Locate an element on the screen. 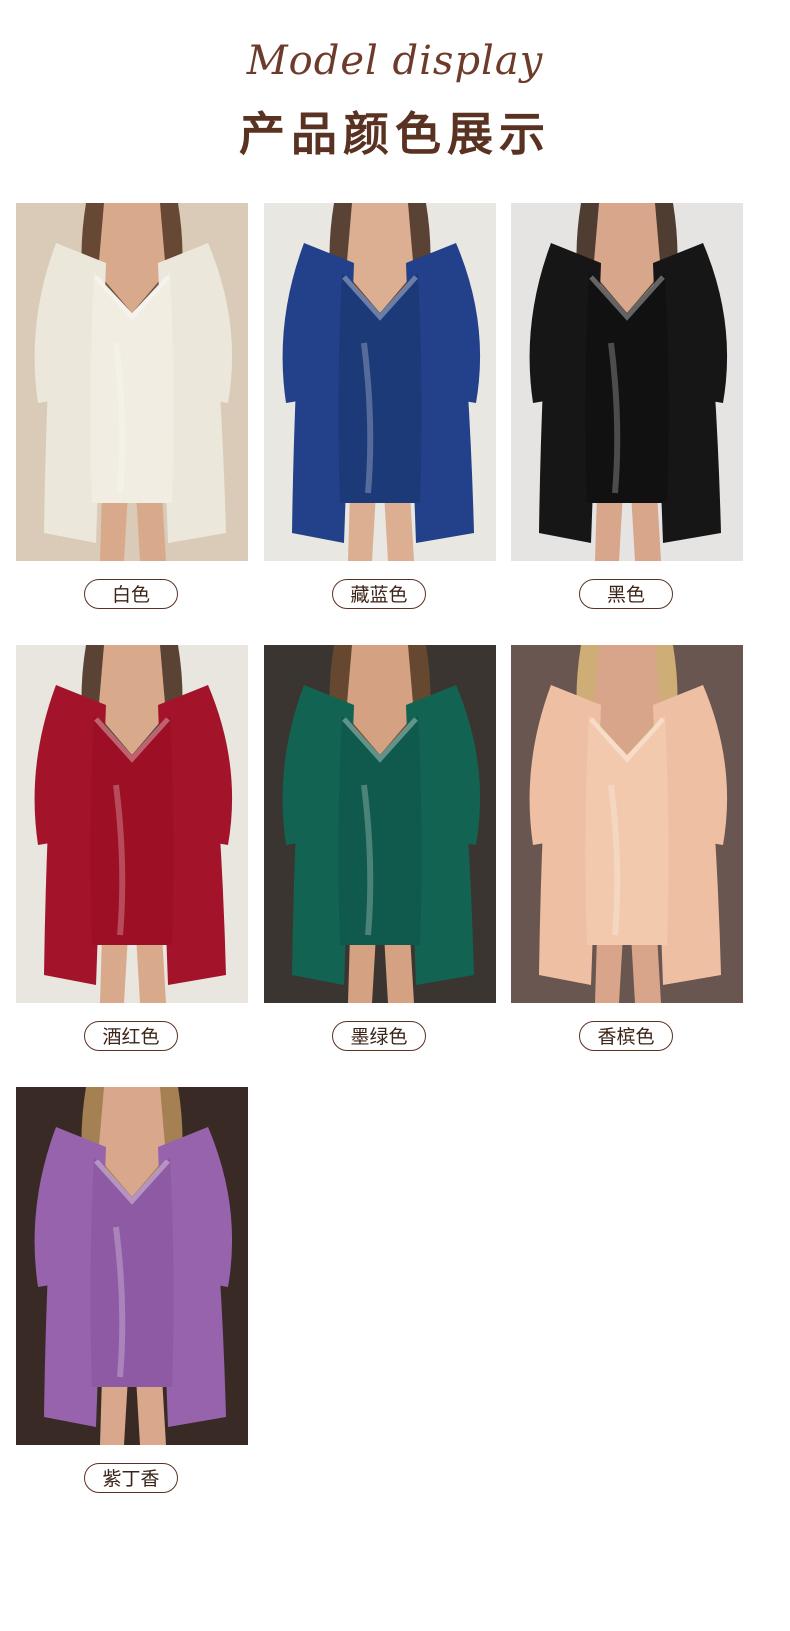  color-label: 紫丁香 is located at coordinates (131, 1478).